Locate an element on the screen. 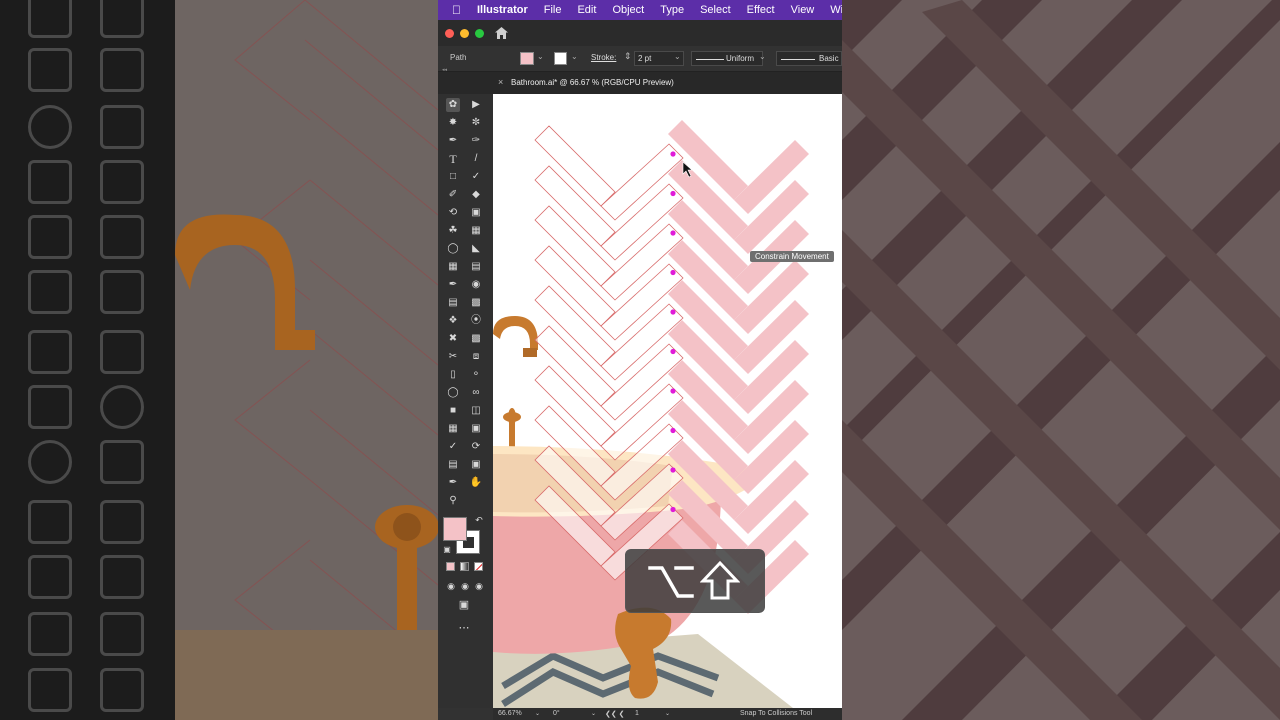 This screenshot has width=1280, height=720. column-graph-icon: ▩ is located at coordinates (476, 303).